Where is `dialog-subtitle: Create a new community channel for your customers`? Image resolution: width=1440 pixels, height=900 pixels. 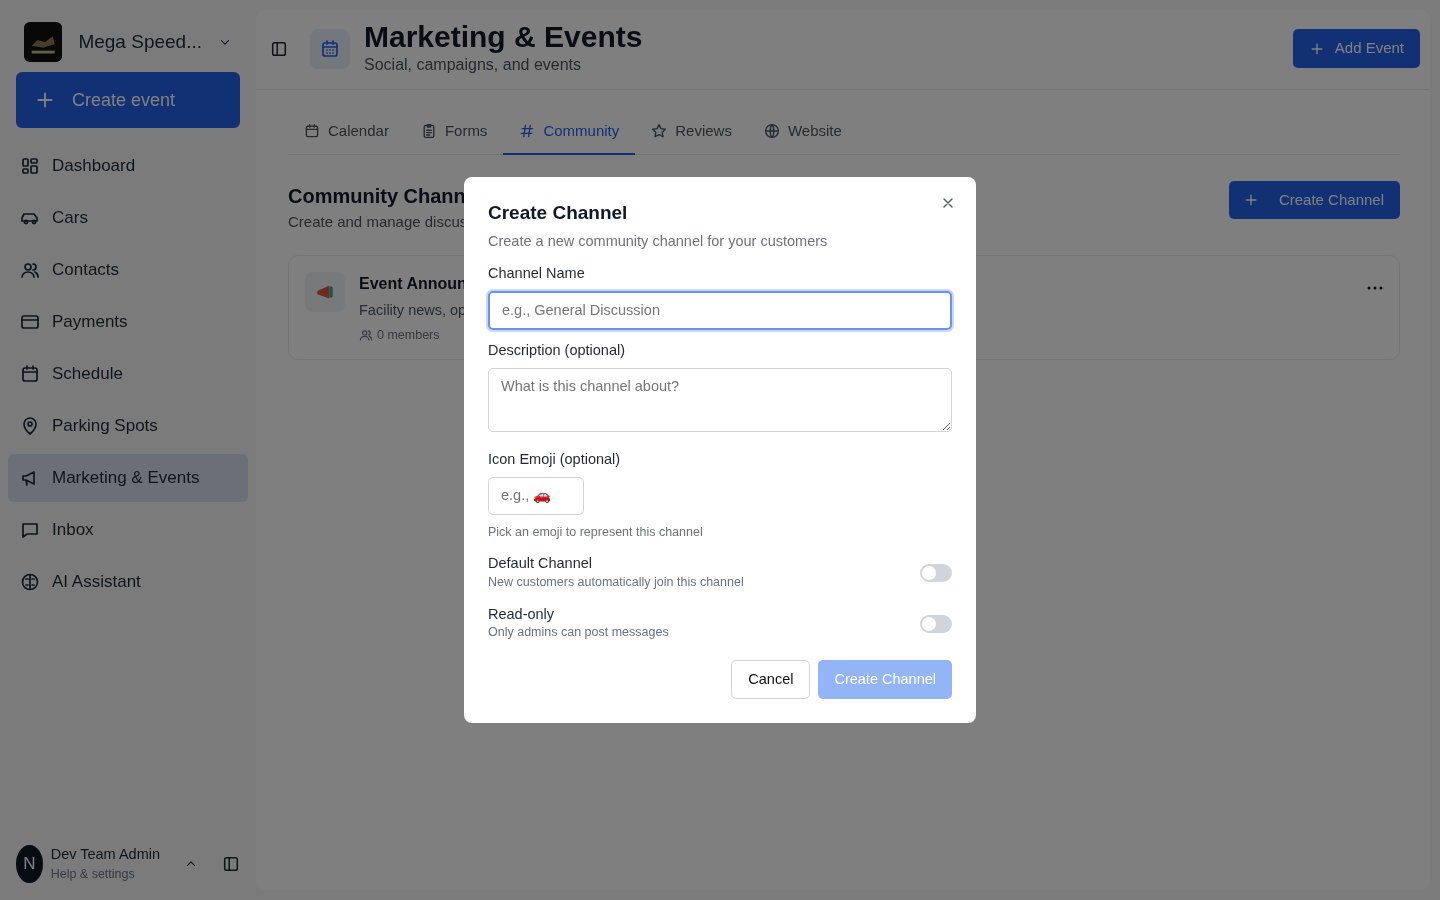 dialog-subtitle: Create a new community channel for your customers is located at coordinates (658, 242).